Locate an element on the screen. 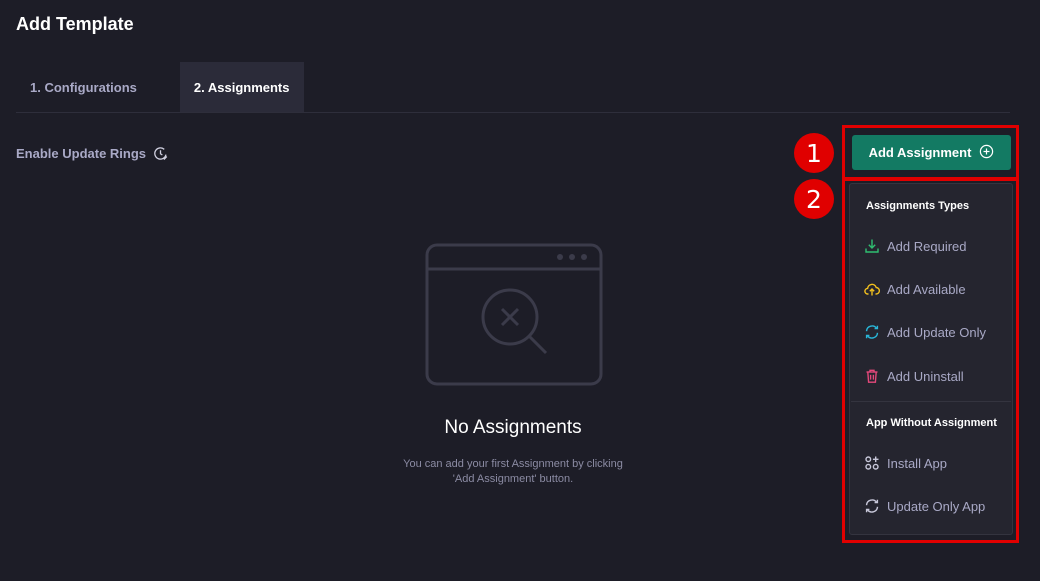 The image size is (1040, 581). menu-item-label: Add Required is located at coordinates (927, 246).